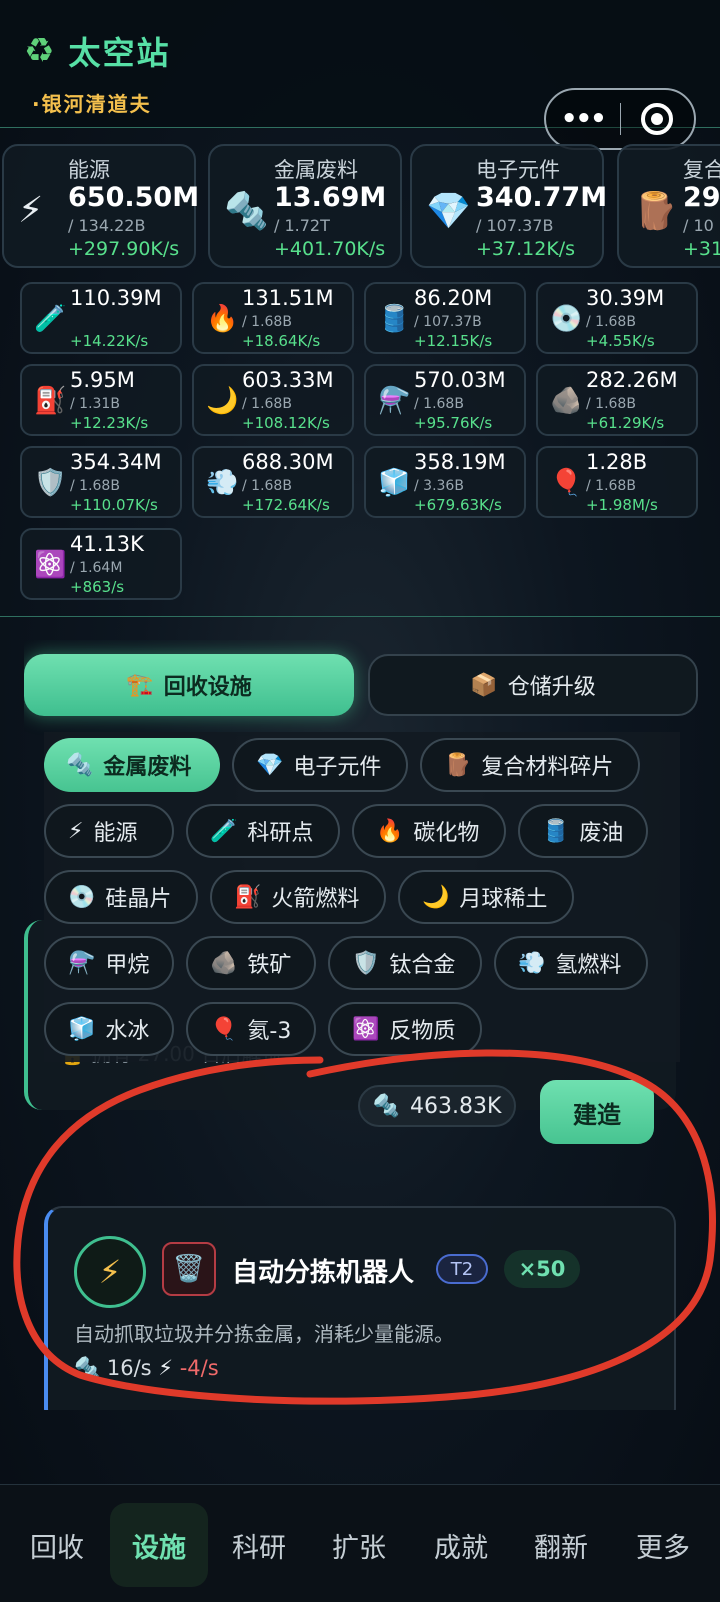 The height and width of the screenshot is (1602, 720). I want to click on resource-value: 650.50M, so click(134, 197).